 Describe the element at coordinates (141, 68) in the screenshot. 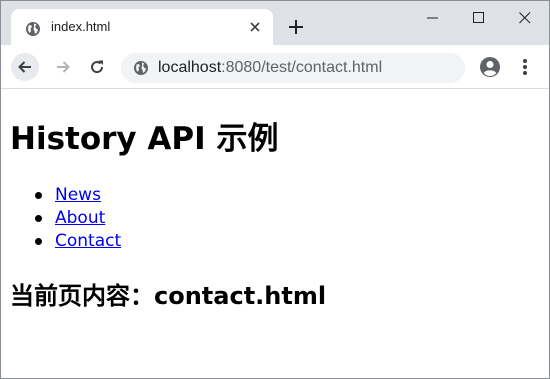

I see `site-info-icon` at that location.